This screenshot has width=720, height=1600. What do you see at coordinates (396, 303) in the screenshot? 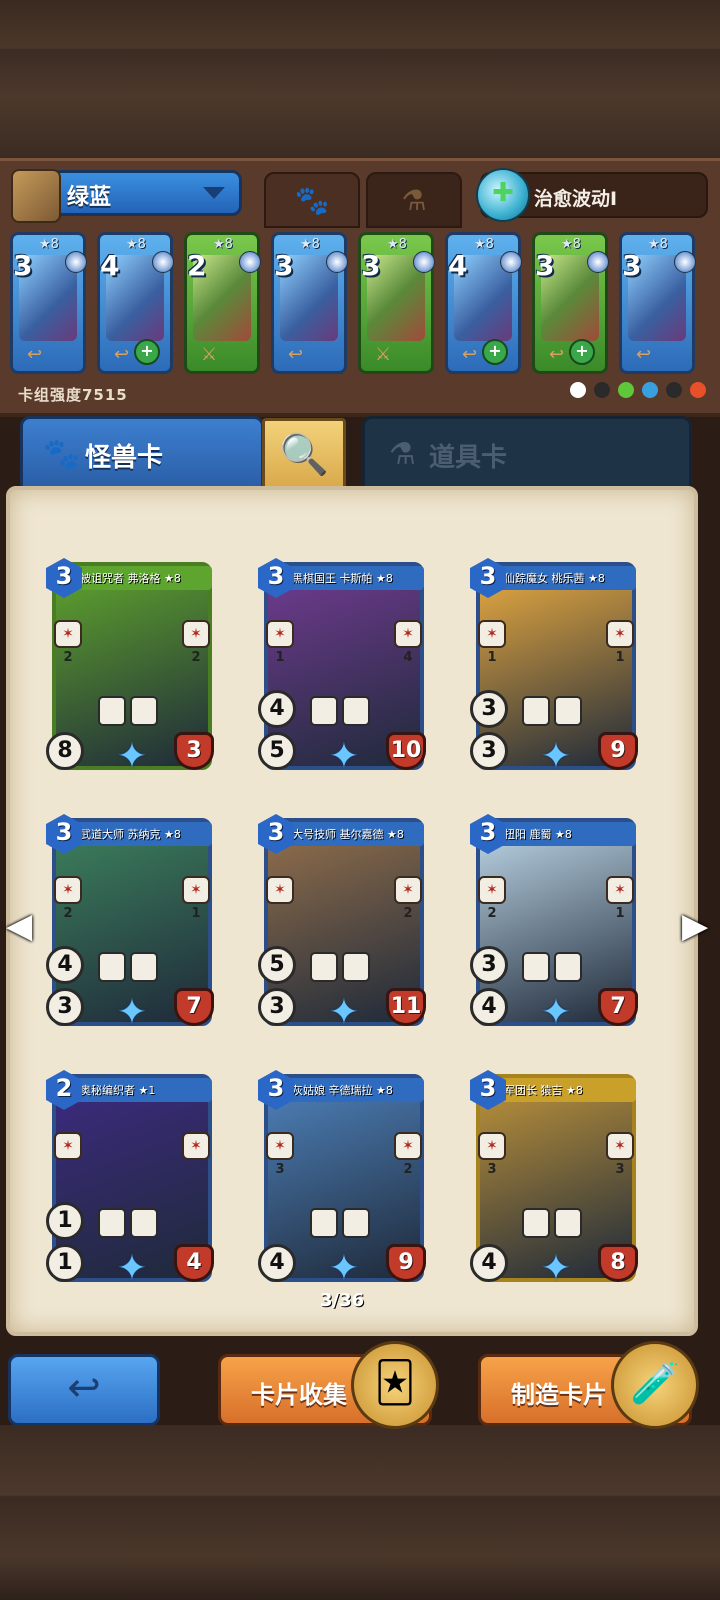
I see `deck-card: 3 ★8 ⚔` at bounding box center [396, 303].